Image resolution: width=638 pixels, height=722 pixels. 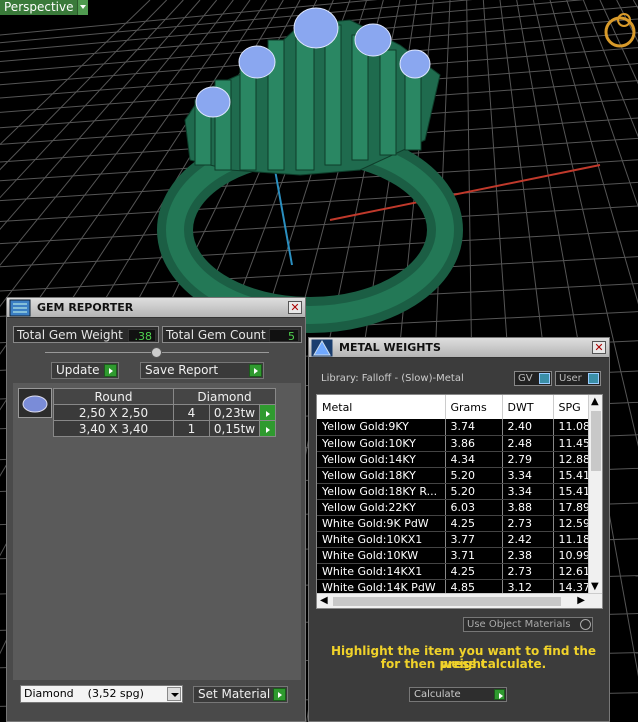 What do you see at coordinates (82, 7) in the screenshot?
I see `viewport-menu-button` at bounding box center [82, 7].